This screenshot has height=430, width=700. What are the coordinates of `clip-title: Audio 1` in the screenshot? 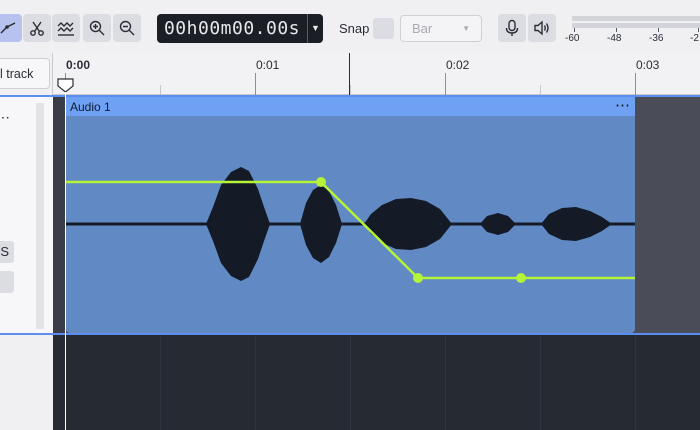 It's located at (90, 107).